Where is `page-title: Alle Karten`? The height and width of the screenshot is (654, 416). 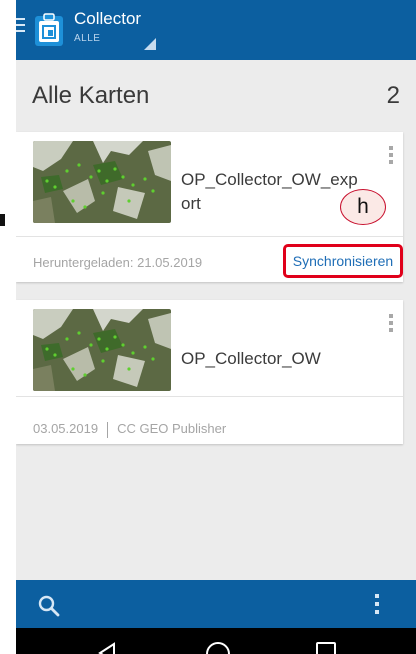 page-title: Alle Karten is located at coordinates (91, 95).